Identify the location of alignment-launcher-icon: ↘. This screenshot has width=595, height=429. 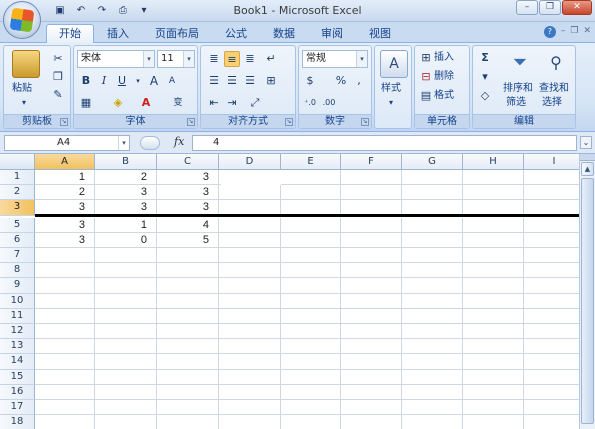
(289, 122).